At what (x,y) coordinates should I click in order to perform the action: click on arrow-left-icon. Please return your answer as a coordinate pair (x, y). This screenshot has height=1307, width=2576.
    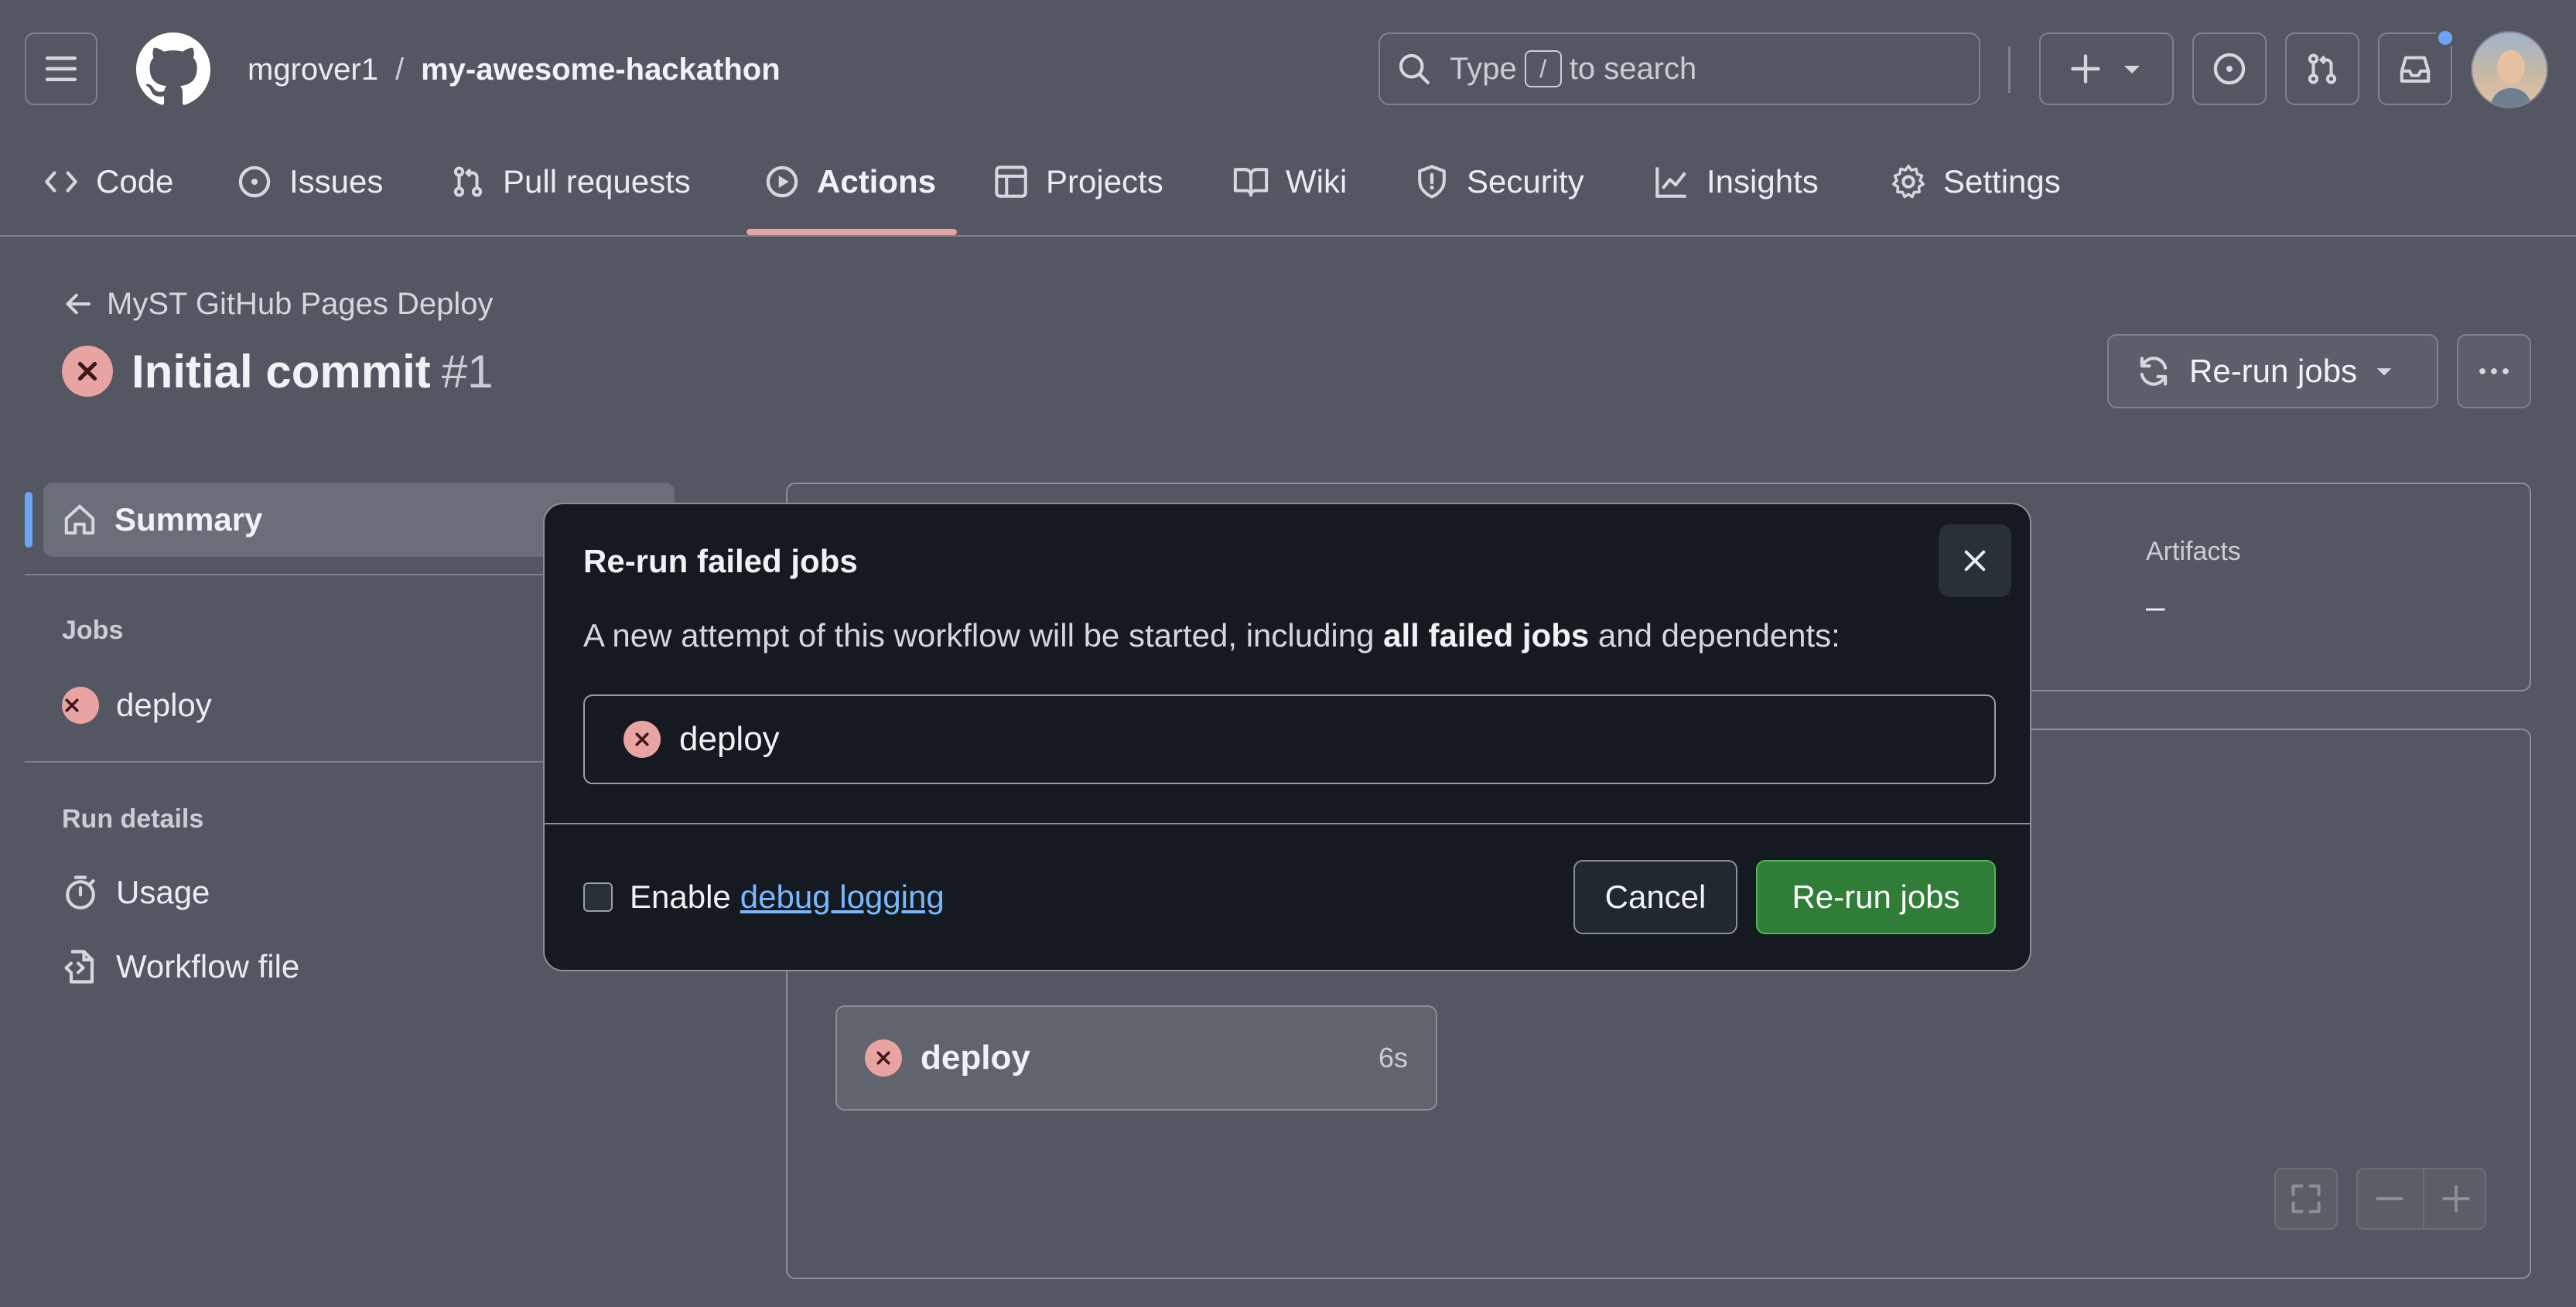
    Looking at the image, I should click on (78, 304).